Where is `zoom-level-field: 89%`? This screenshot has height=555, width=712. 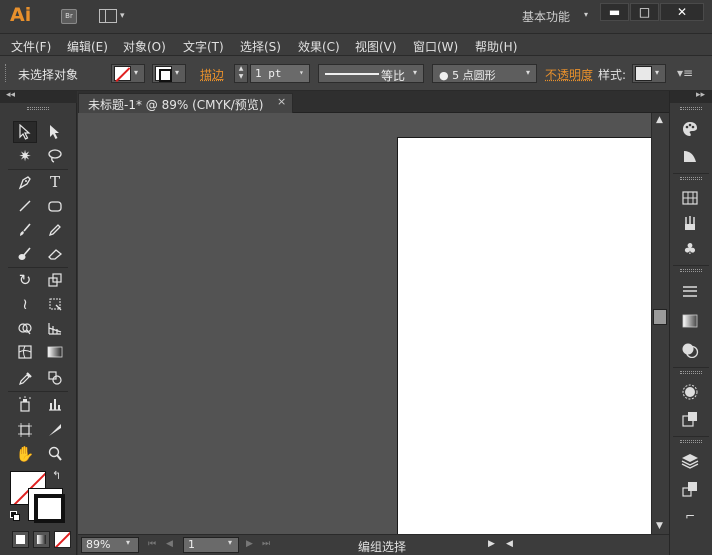 zoom-level-field: 89% is located at coordinates (110, 545).